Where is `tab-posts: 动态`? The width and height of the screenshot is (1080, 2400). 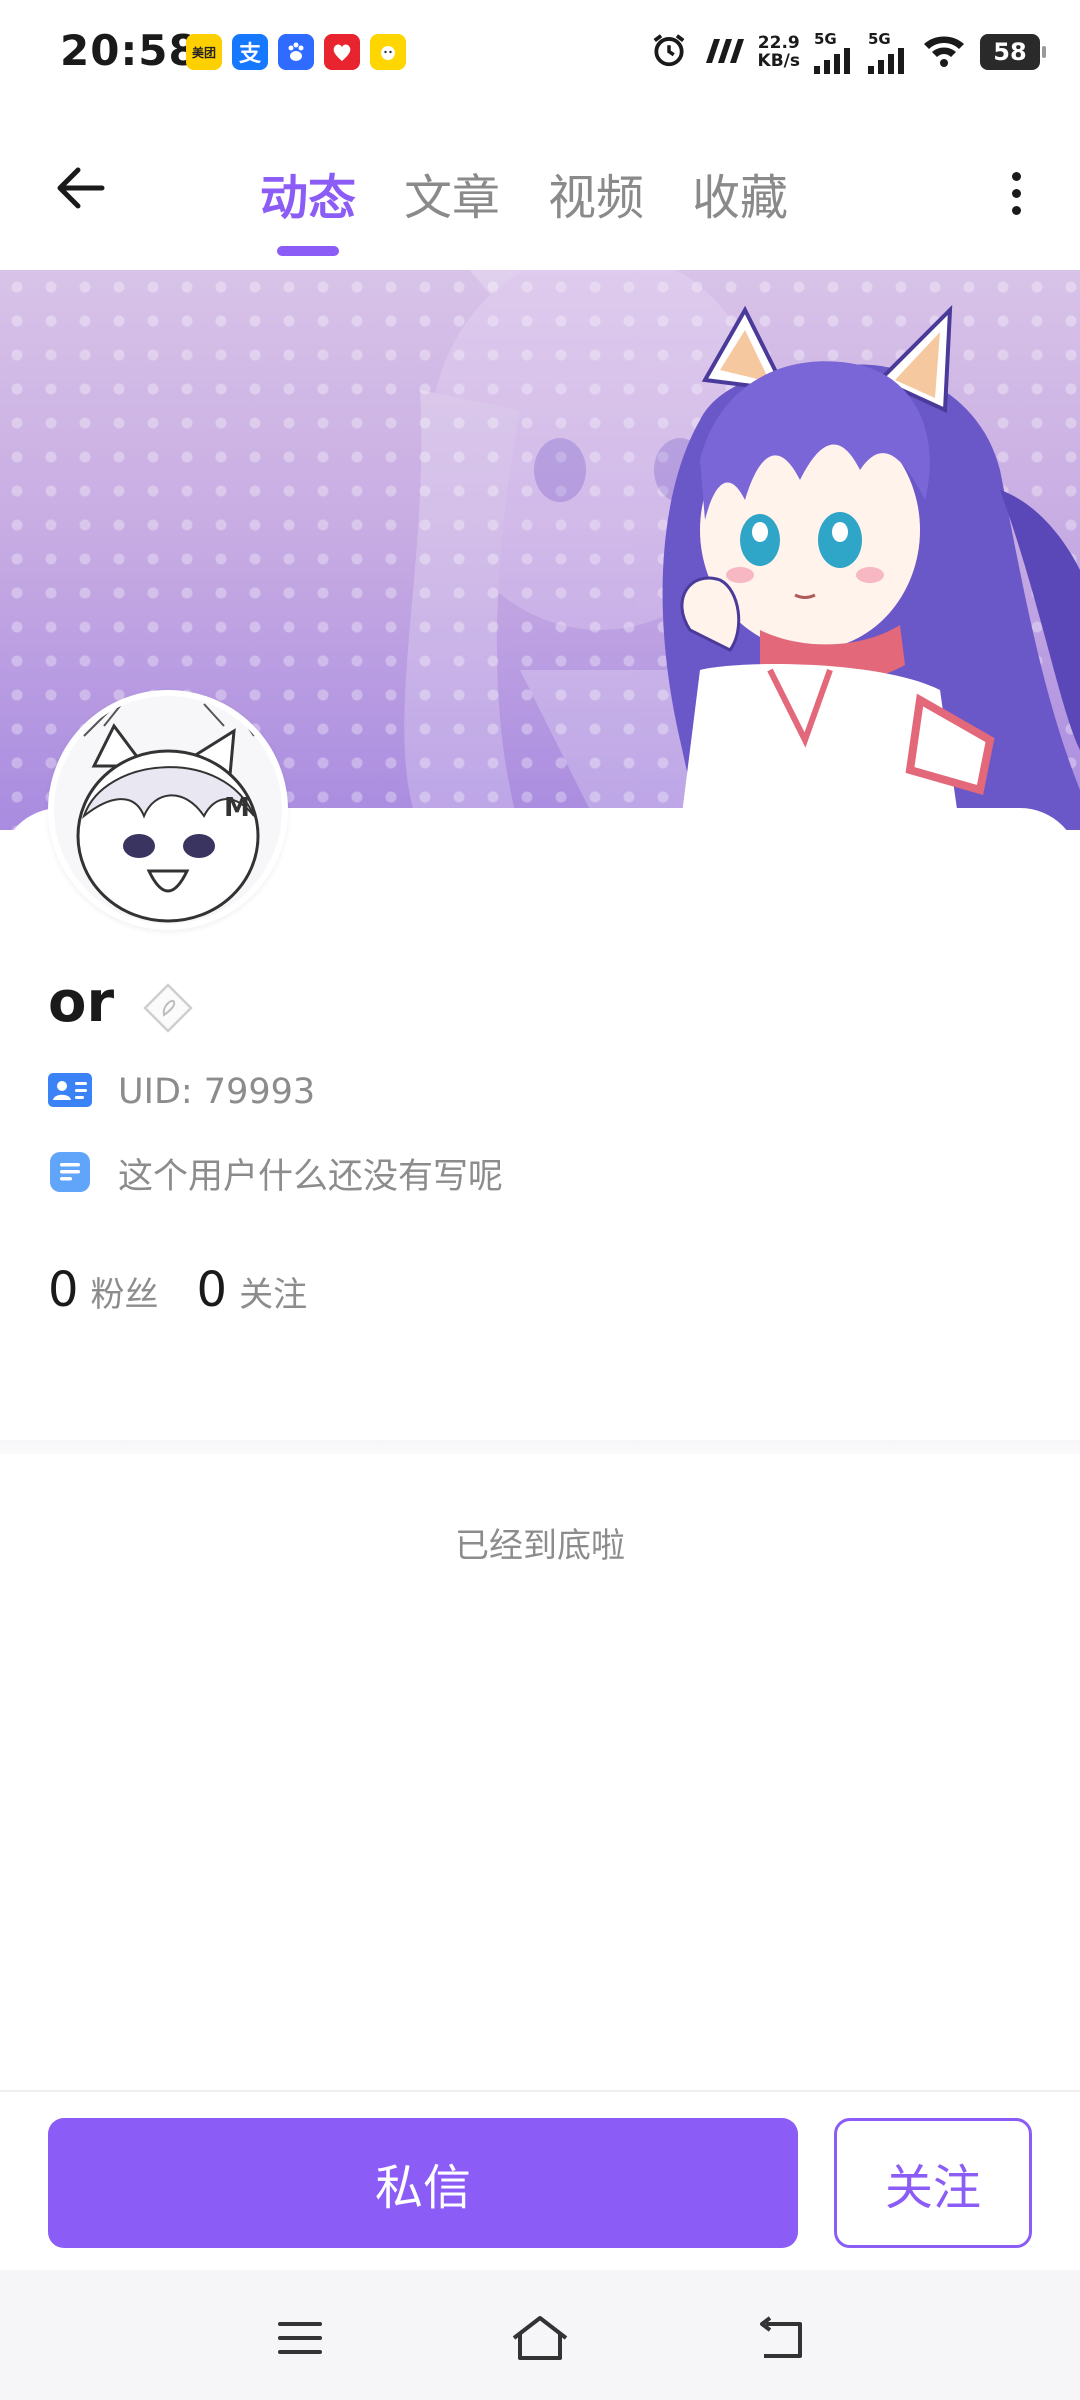
tab-posts: 动态 is located at coordinates (308, 207).